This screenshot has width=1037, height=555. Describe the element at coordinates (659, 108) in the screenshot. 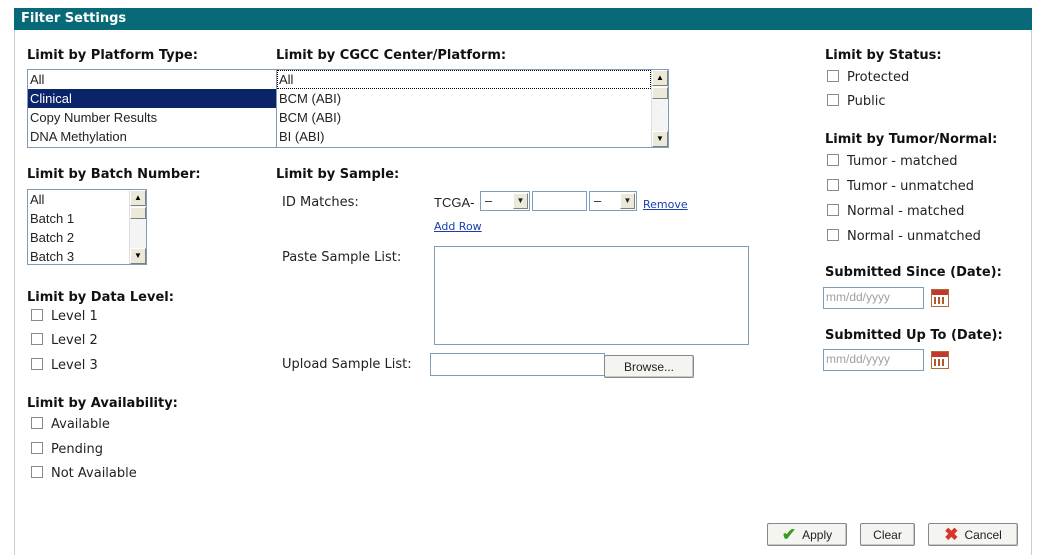

I see `center-scrollbar: ▲ ▼` at that location.